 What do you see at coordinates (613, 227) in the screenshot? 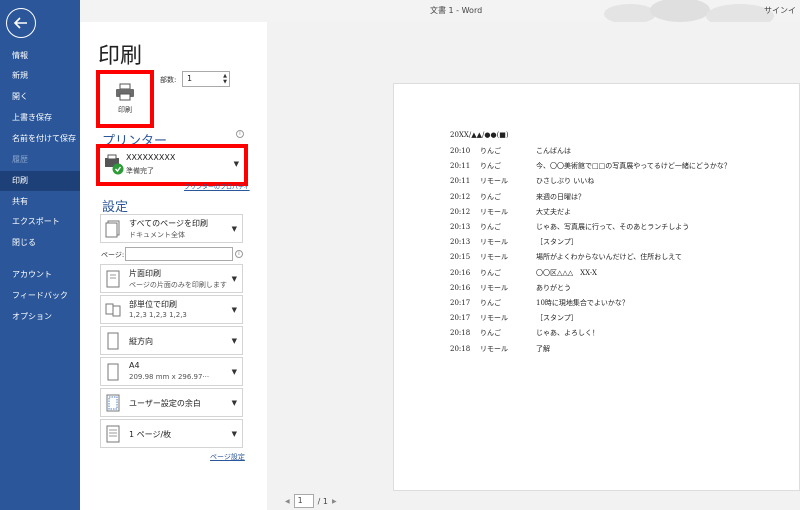
I see `line-text: じゃあ、写真展に行って、そのあとランチしよう` at bounding box center [613, 227].